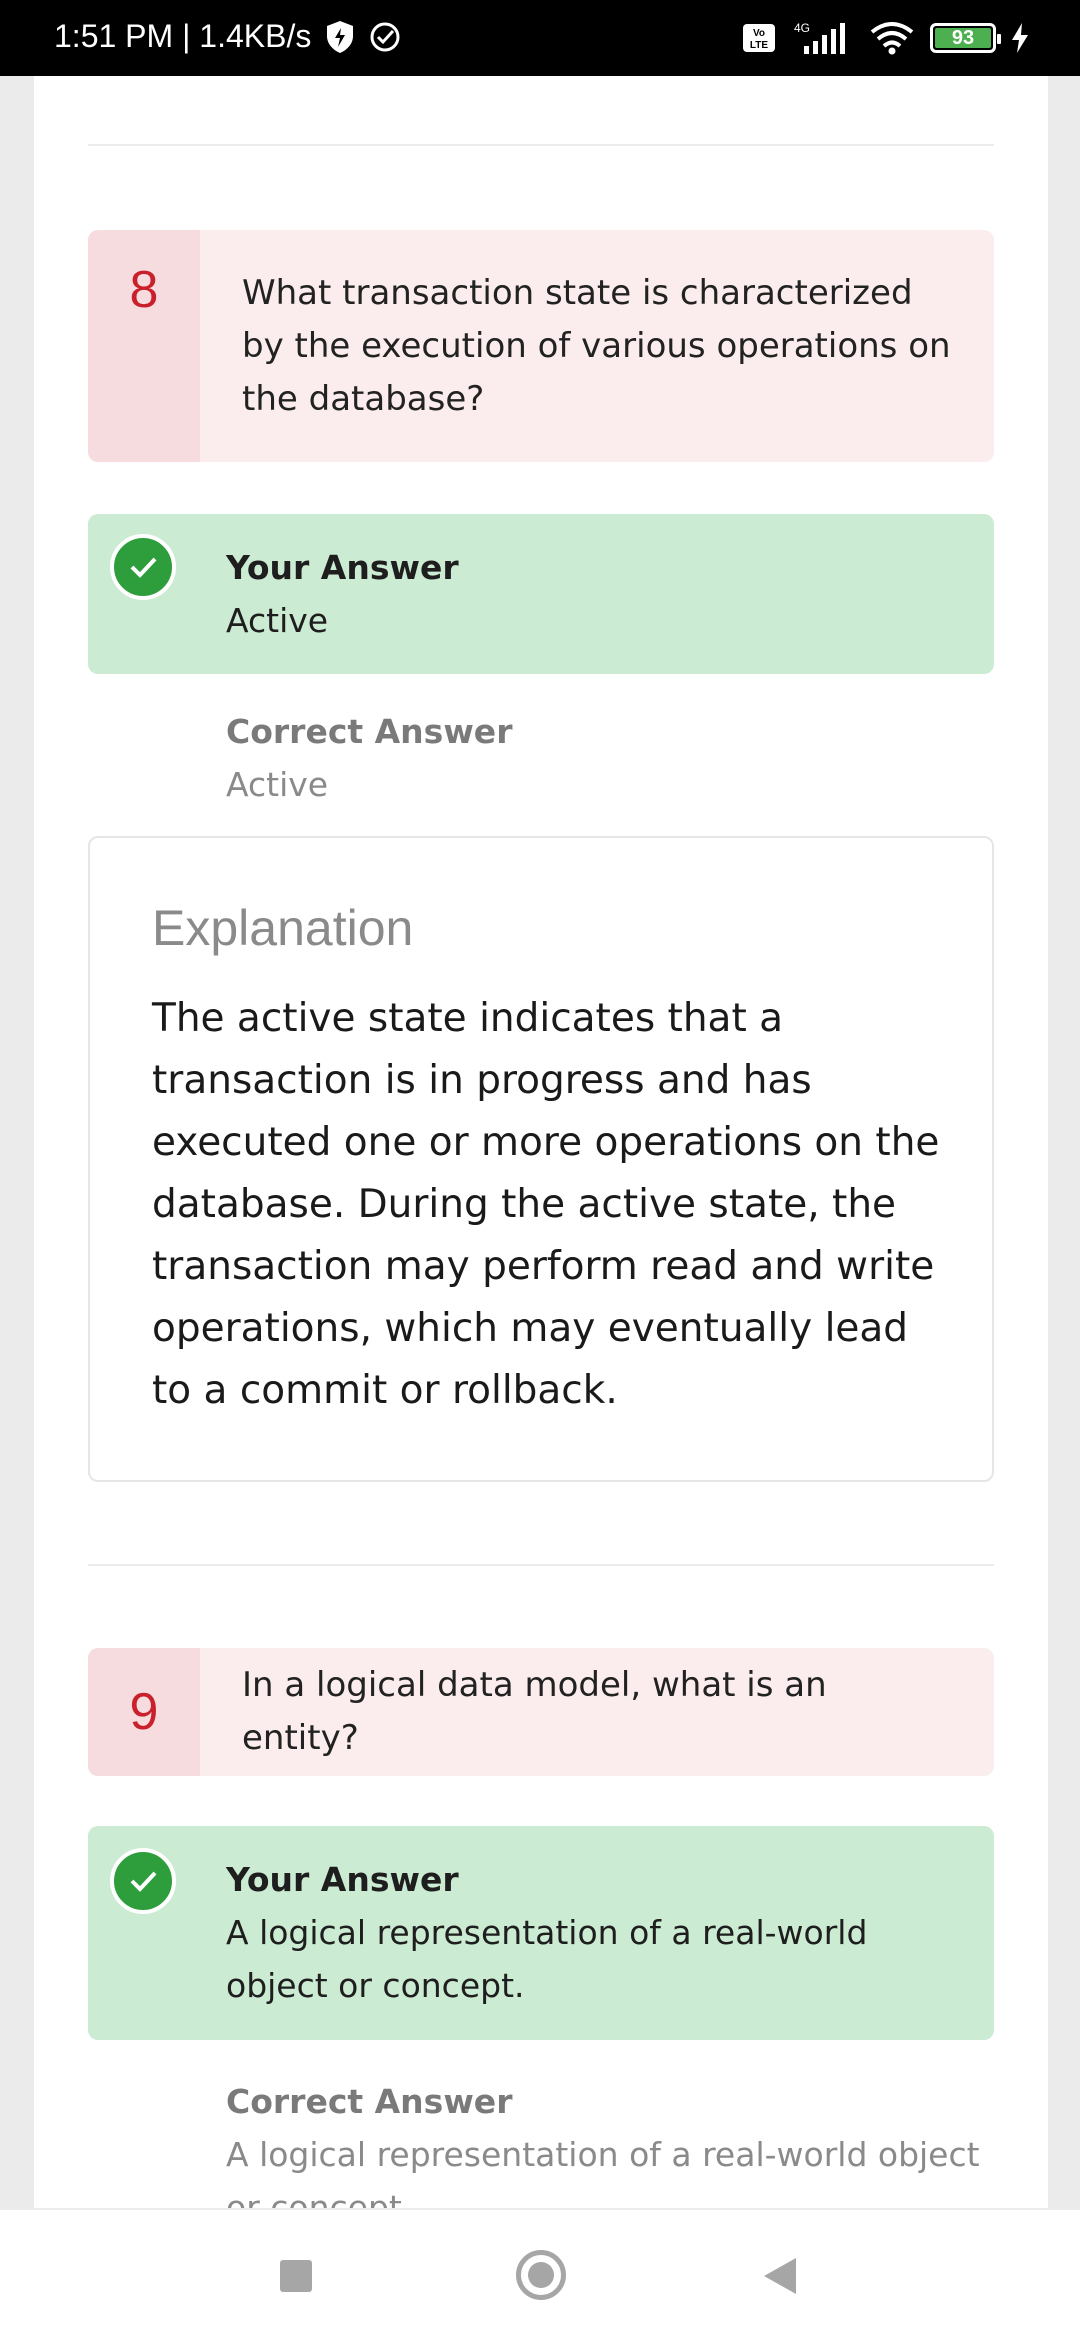 Image resolution: width=1080 pixels, height=2340 pixels. What do you see at coordinates (963, 37) in the screenshot?
I see `battery-level: 93` at bounding box center [963, 37].